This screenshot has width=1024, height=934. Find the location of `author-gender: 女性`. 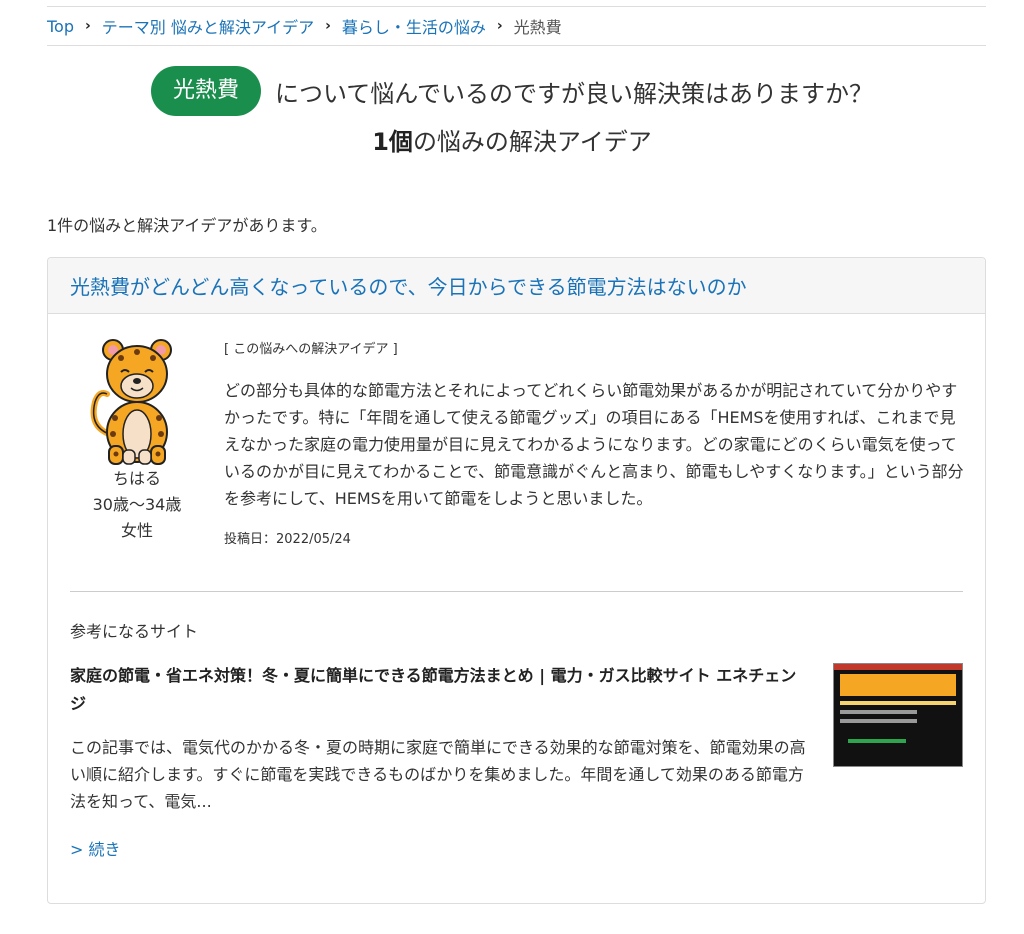

author-gender: 女性 is located at coordinates (136, 530).